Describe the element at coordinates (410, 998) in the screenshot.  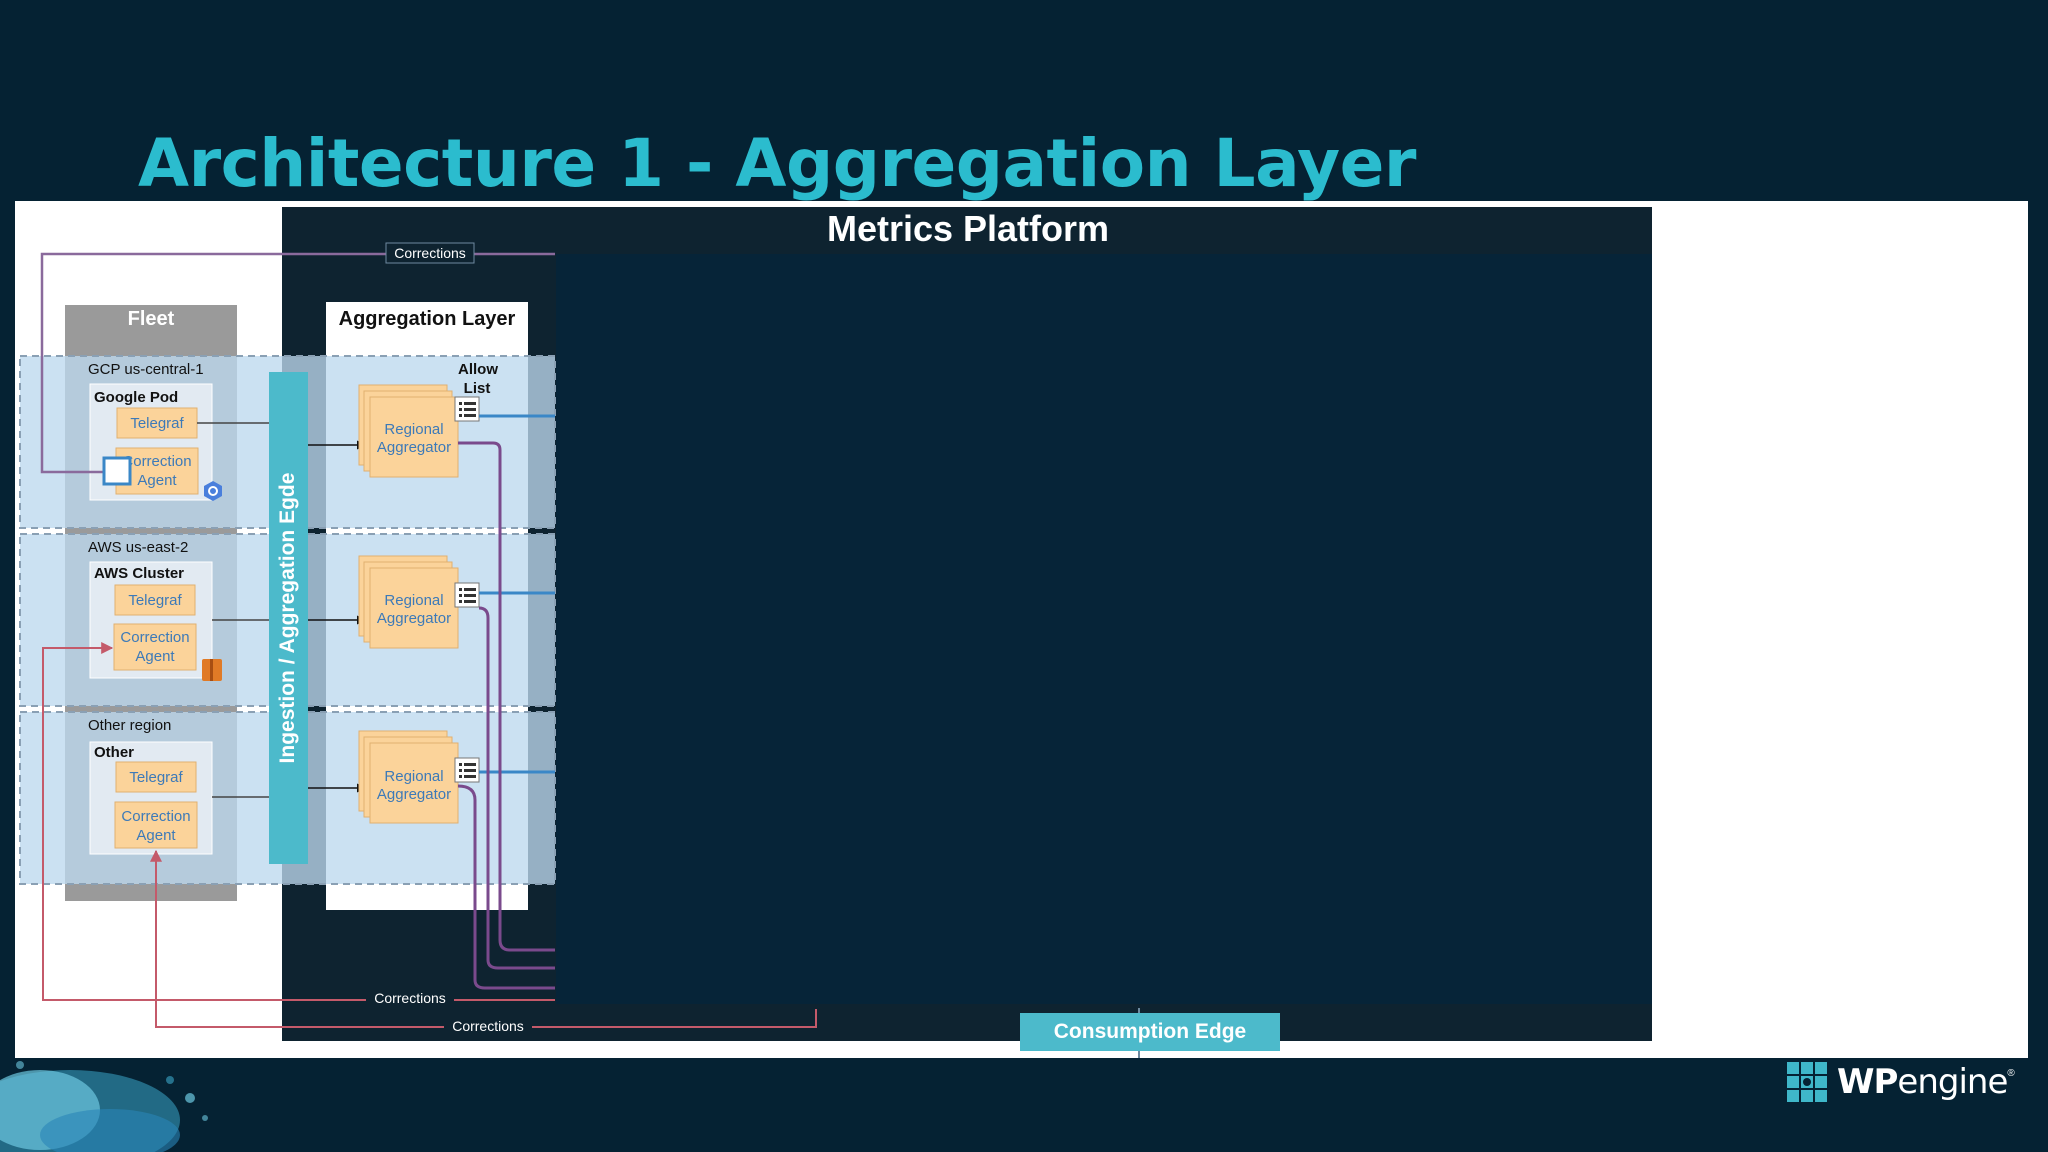
I see `corrections-label-1: Corrections` at that location.